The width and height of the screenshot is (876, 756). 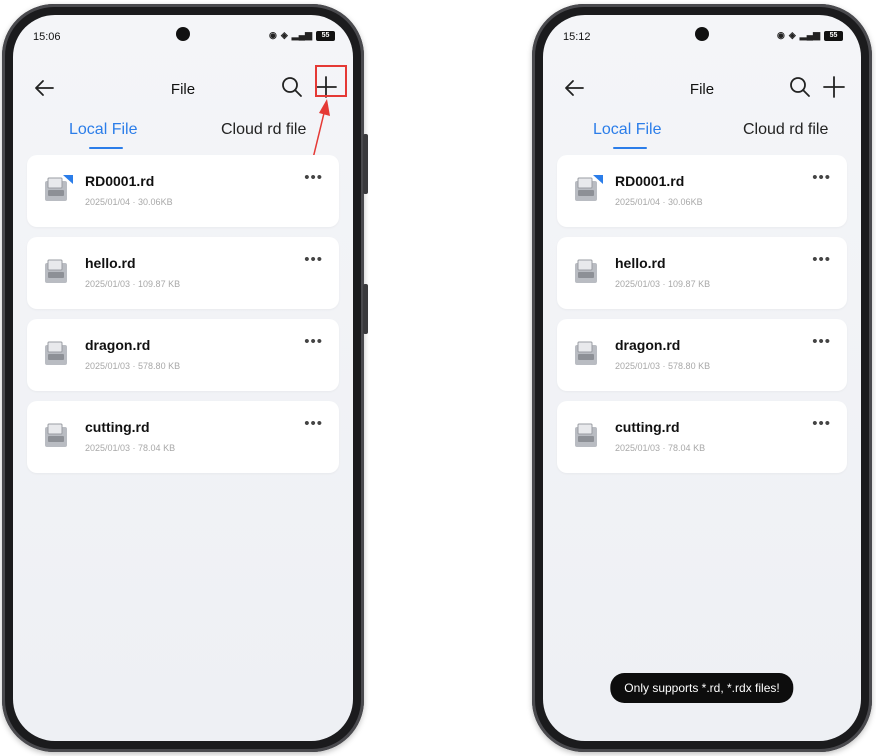 I want to click on status-time: 15:12, so click(x=577, y=37).